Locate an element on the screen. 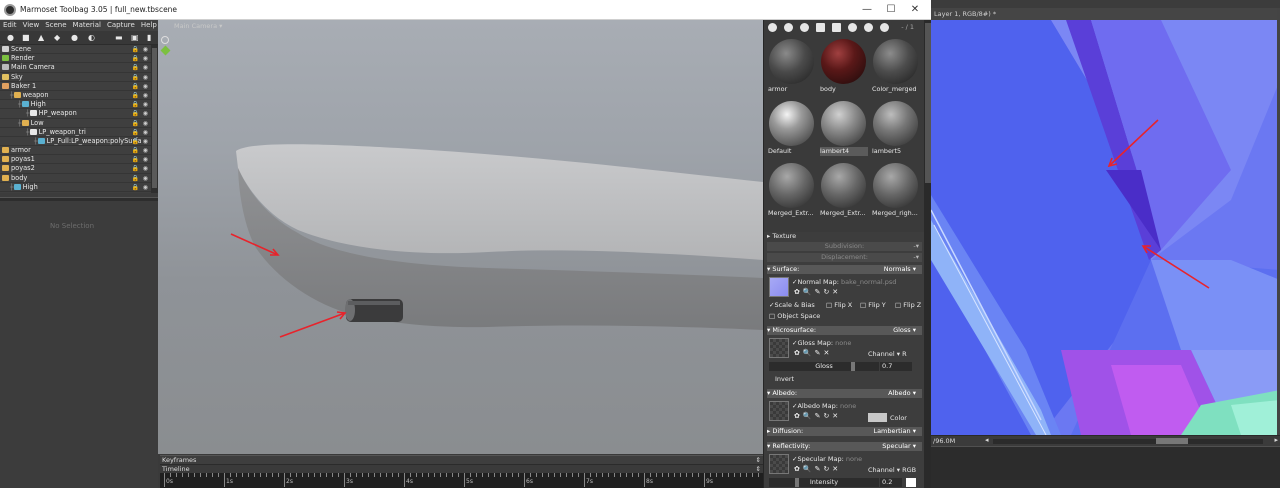 The image size is (1280, 488). document-tab: Layer 1, RGB/8#) * is located at coordinates (1105, 14).